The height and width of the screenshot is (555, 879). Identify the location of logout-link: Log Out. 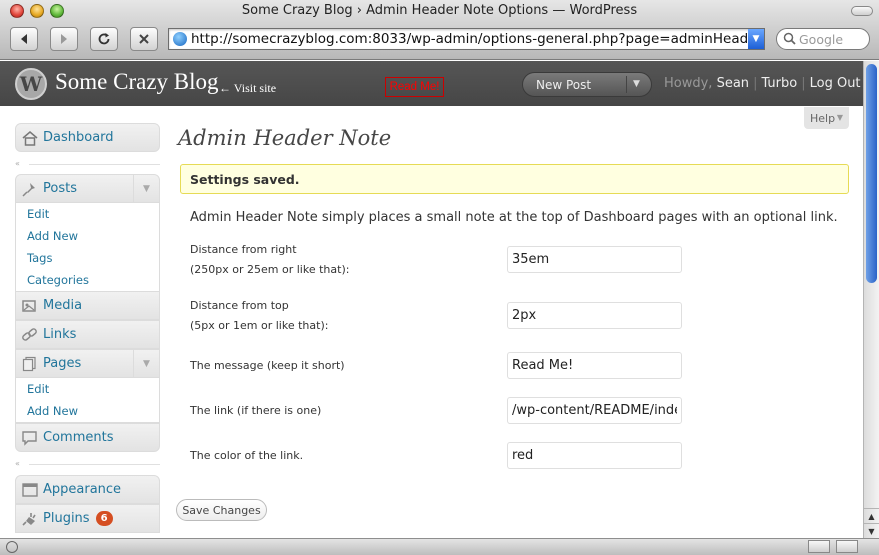
(835, 83).